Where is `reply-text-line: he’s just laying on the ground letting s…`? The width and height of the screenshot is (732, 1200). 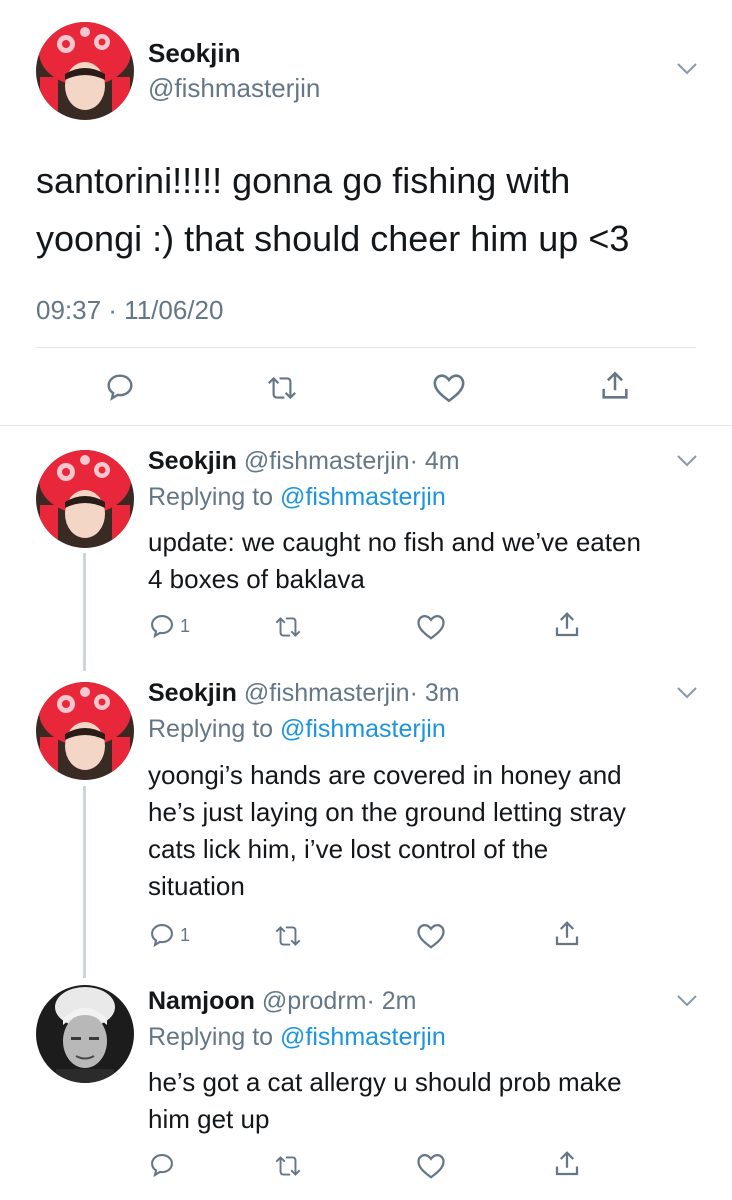 reply-text-line: he’s just laying on the ground letting s… is located at coordinates (387, 812).